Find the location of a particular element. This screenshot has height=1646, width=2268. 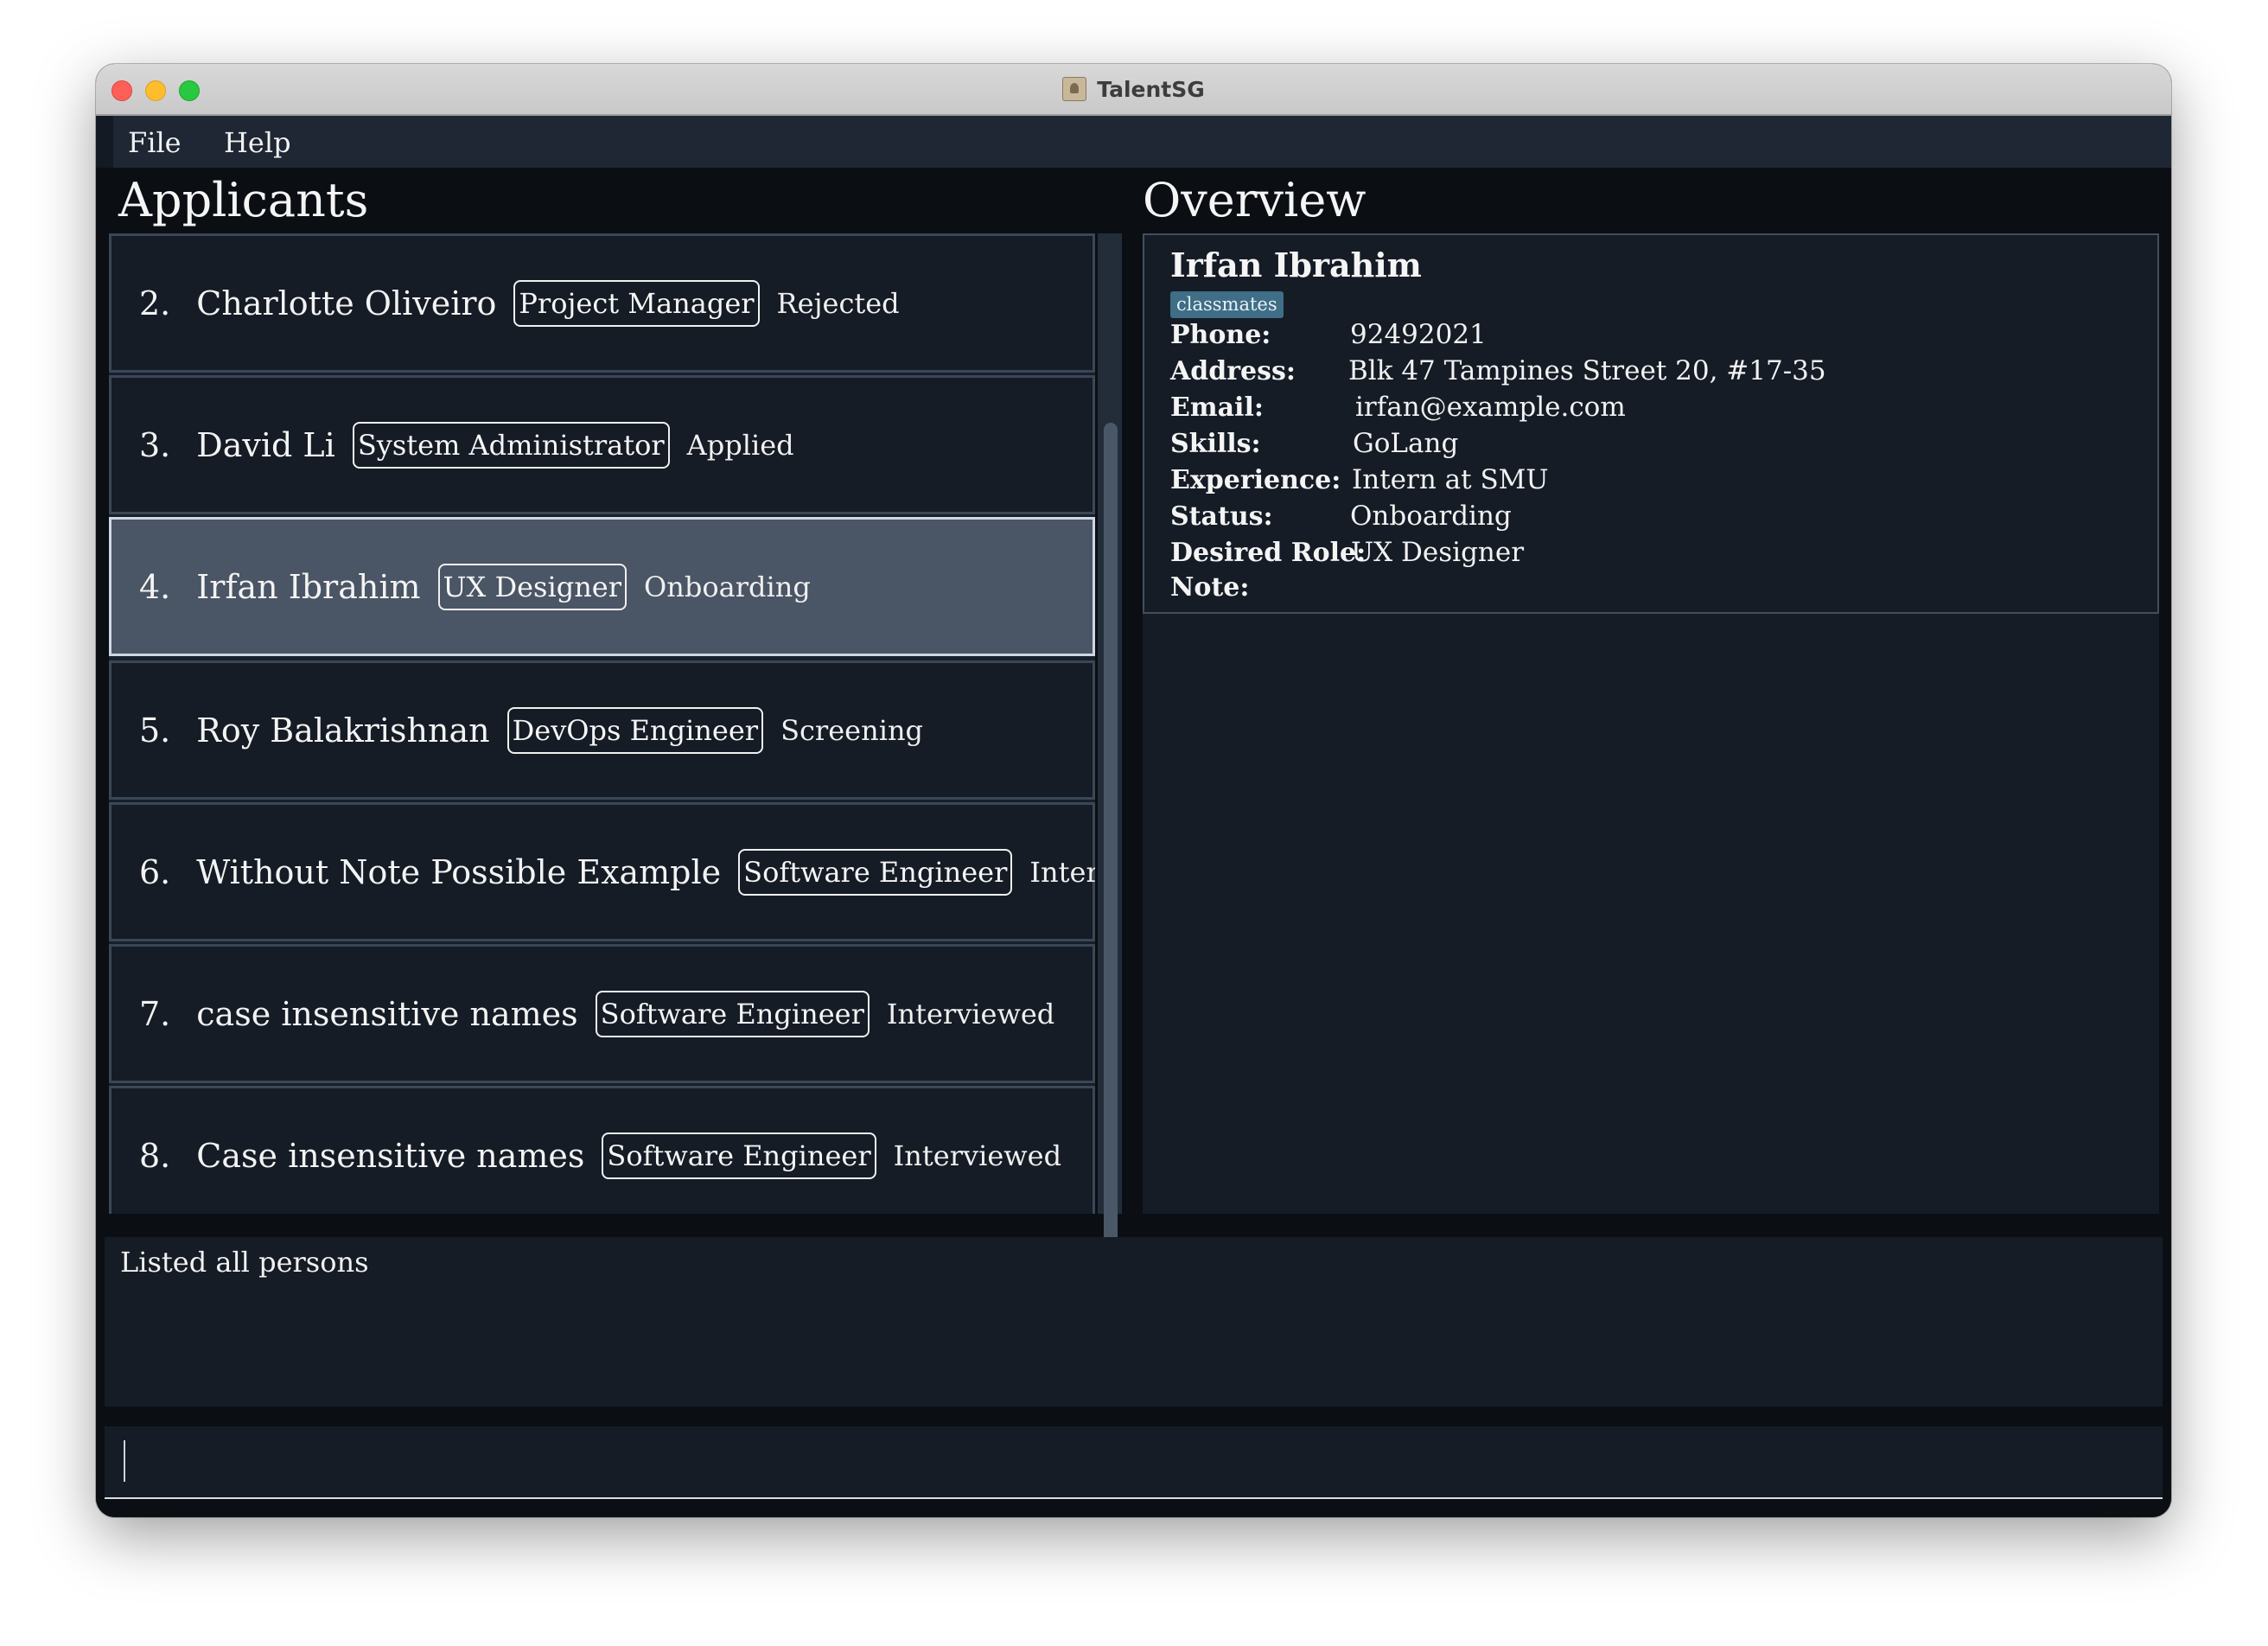

applicant-name: Without Note Possible Example is located at coordinates (459, 872).